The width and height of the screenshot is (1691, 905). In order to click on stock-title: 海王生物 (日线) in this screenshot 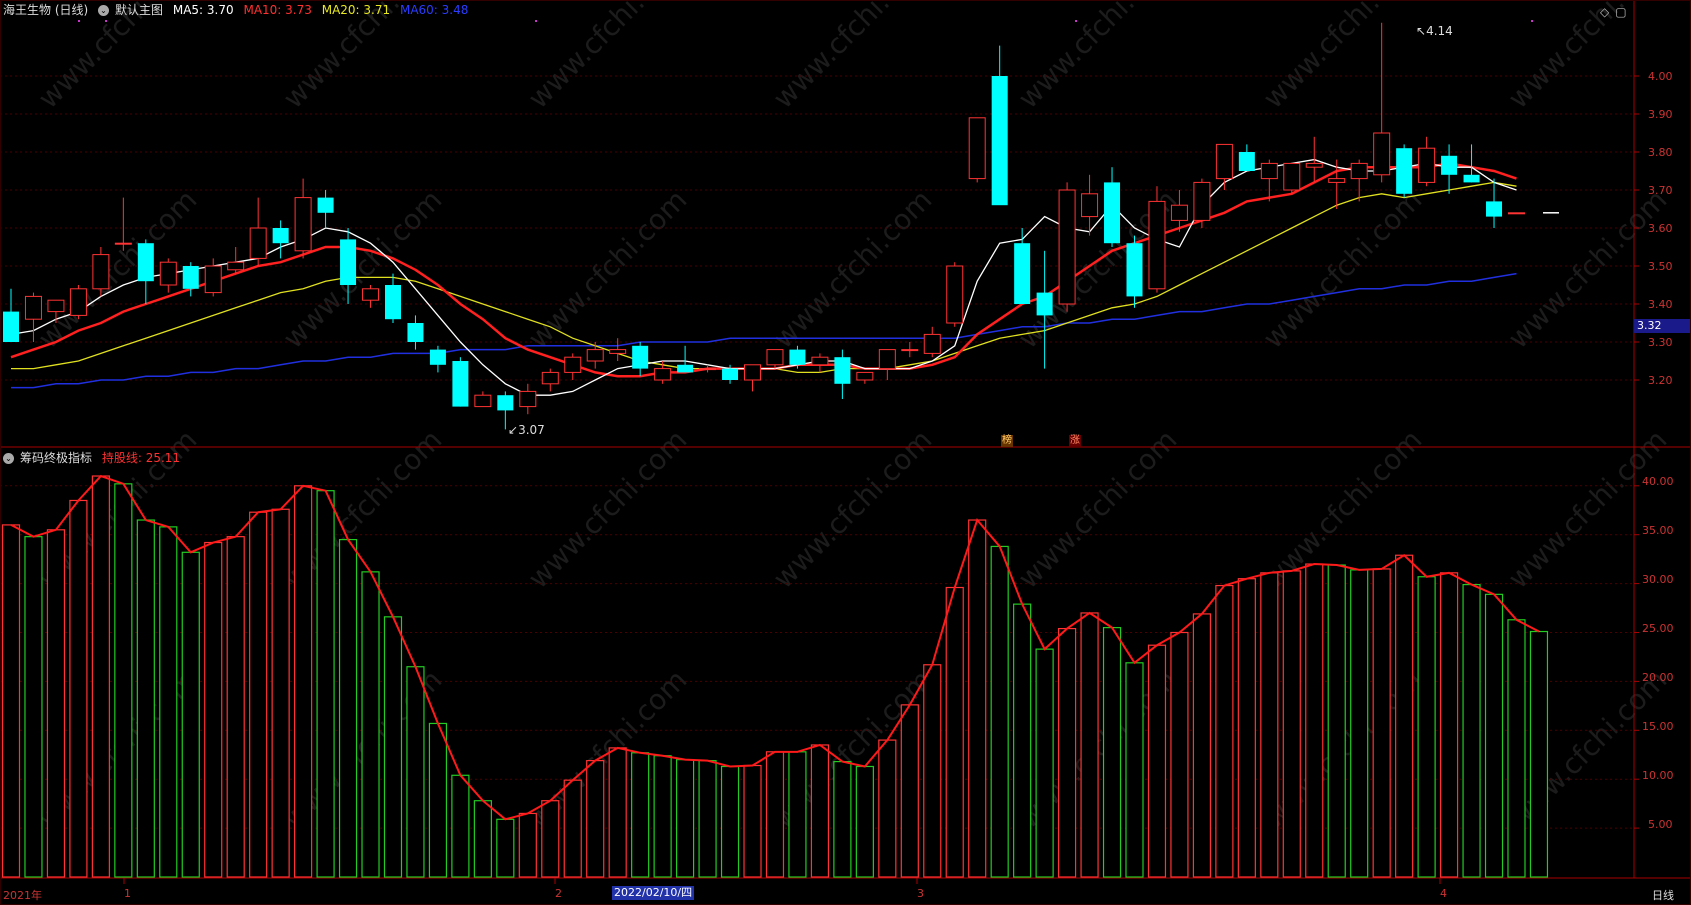, I will do `click(45, 10)`.